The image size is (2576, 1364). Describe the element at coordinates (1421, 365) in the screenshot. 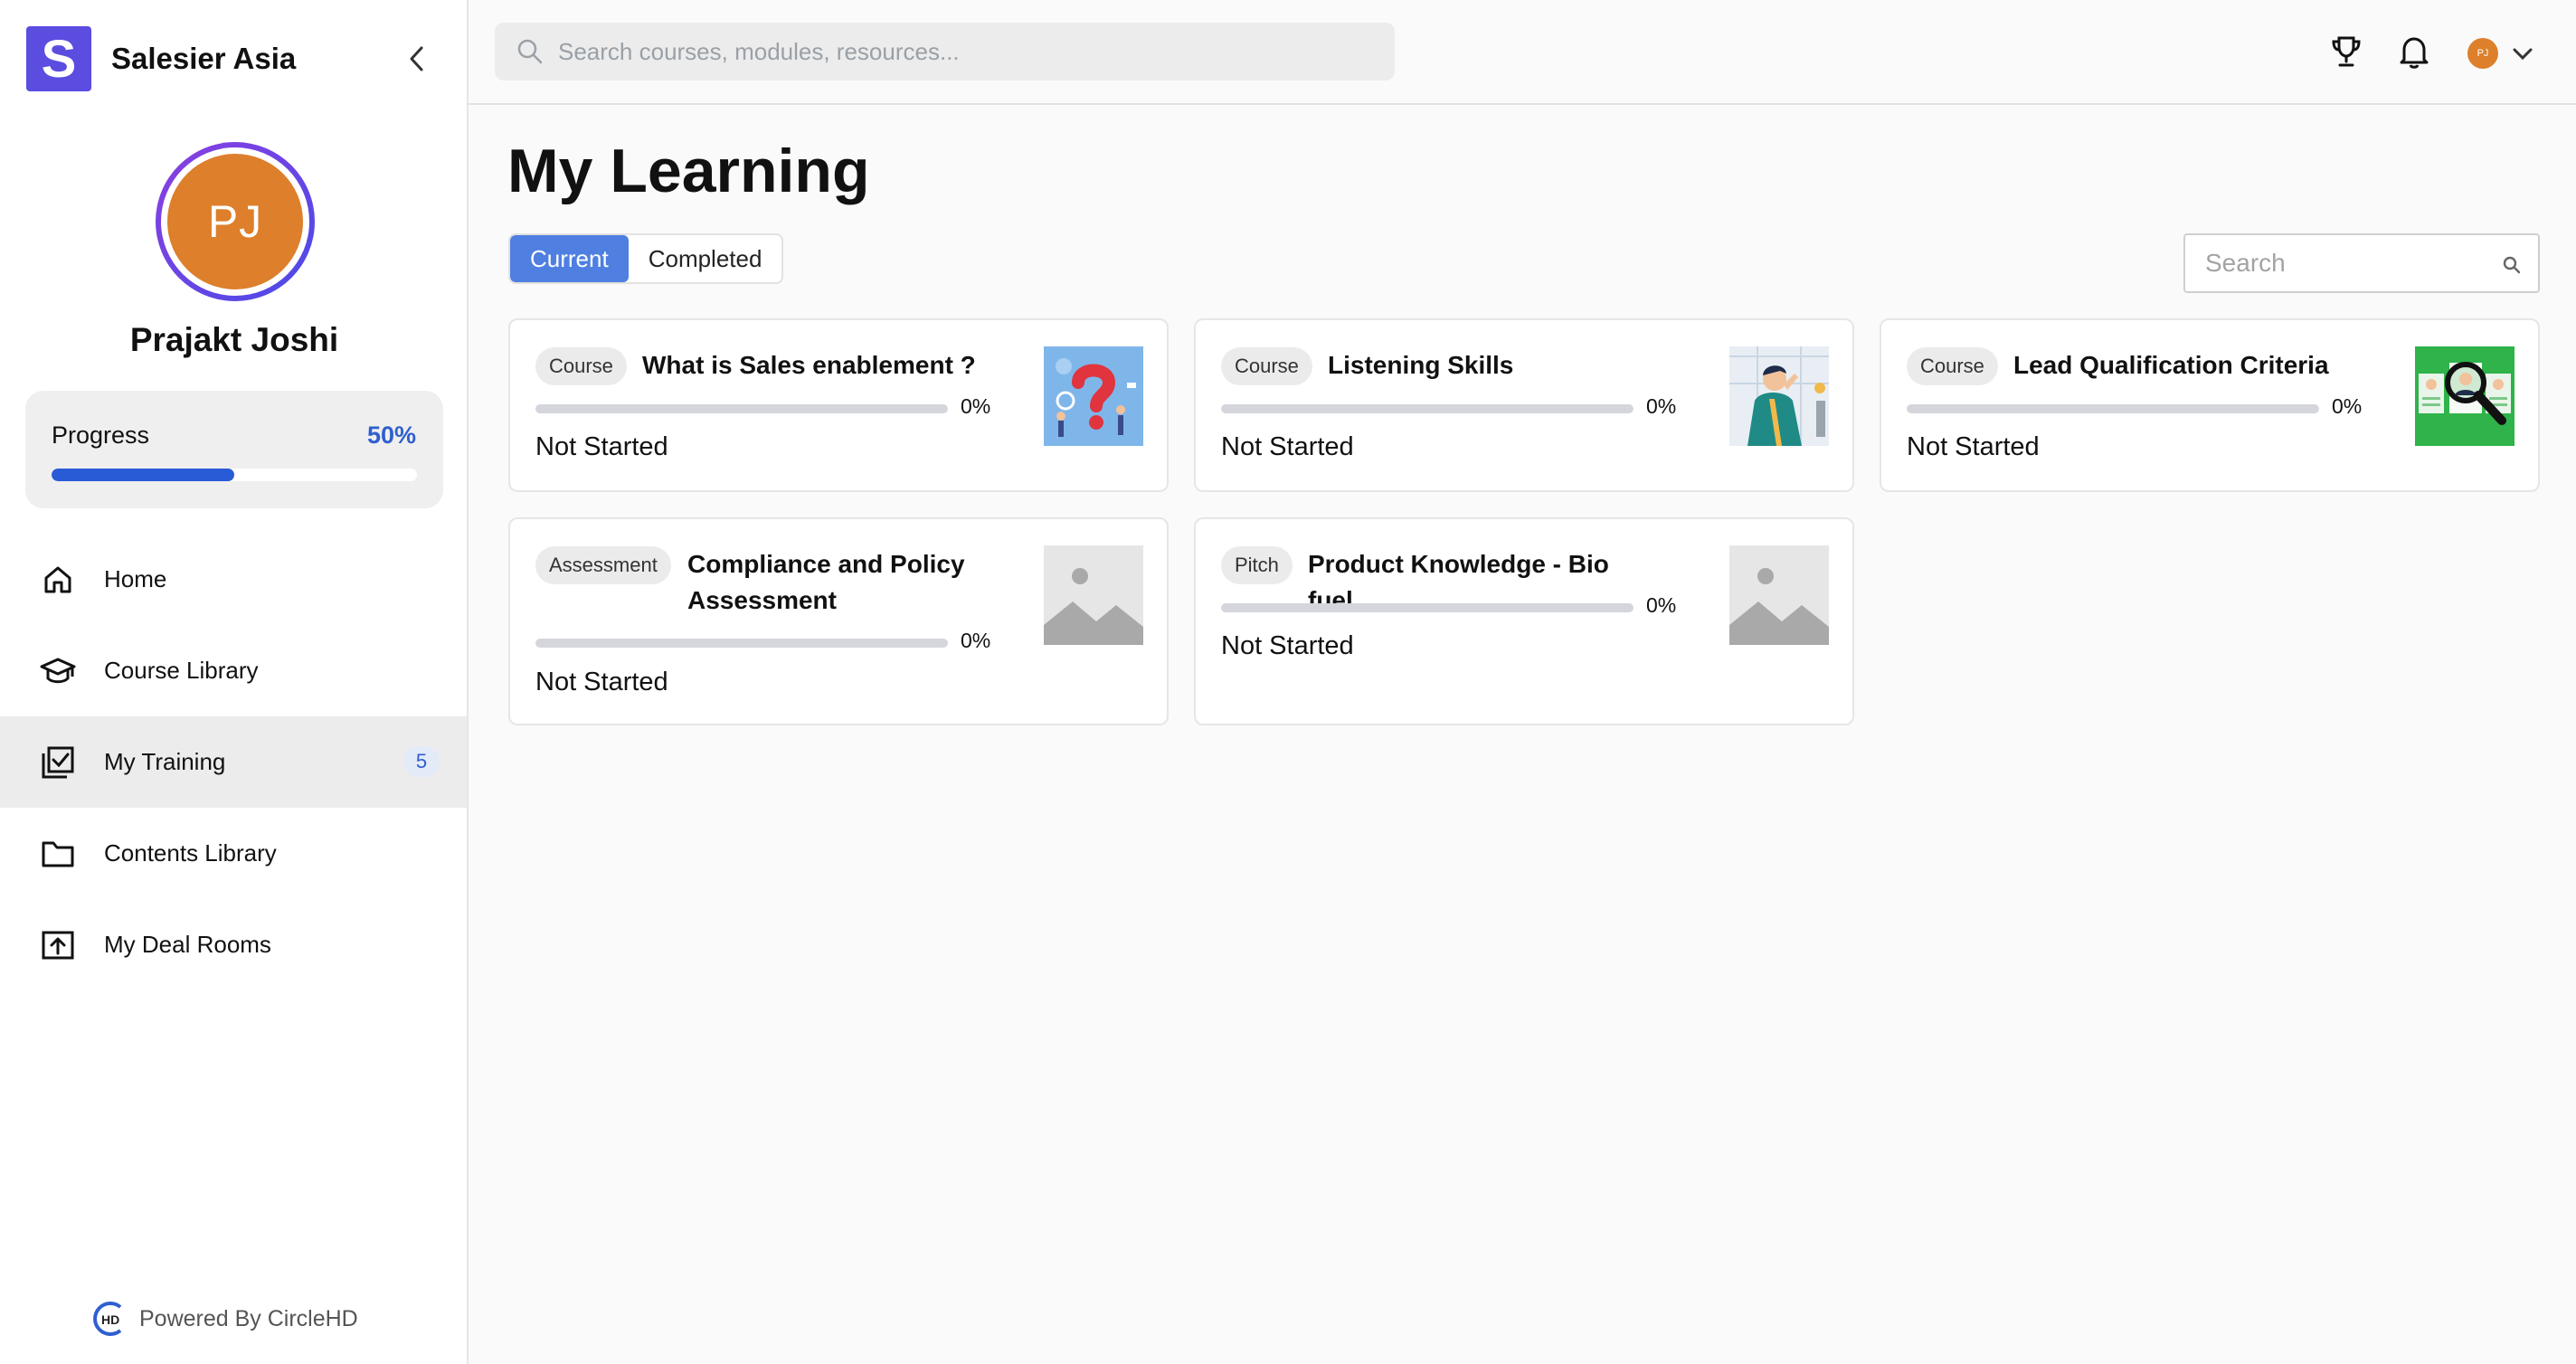

I see `card-title: Listening Skills` at that location.